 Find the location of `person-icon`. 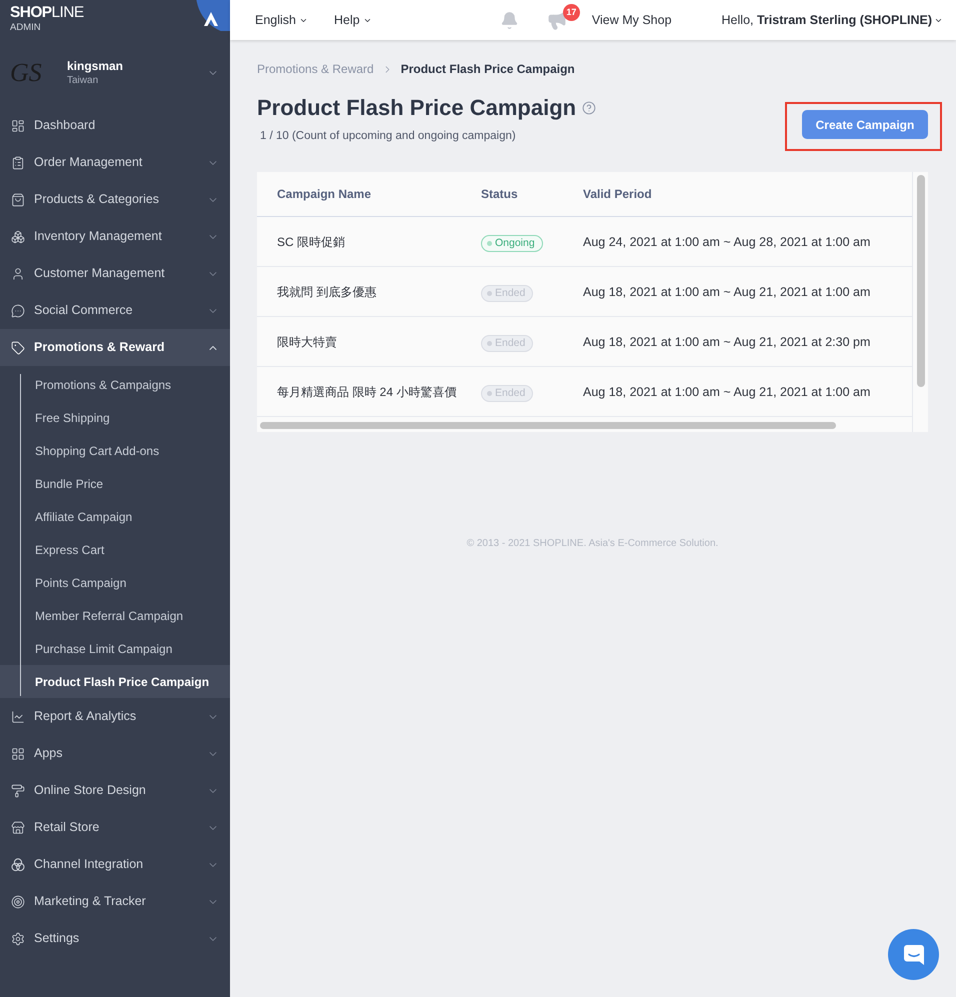

person-icon is located at coordinates (18, 273).